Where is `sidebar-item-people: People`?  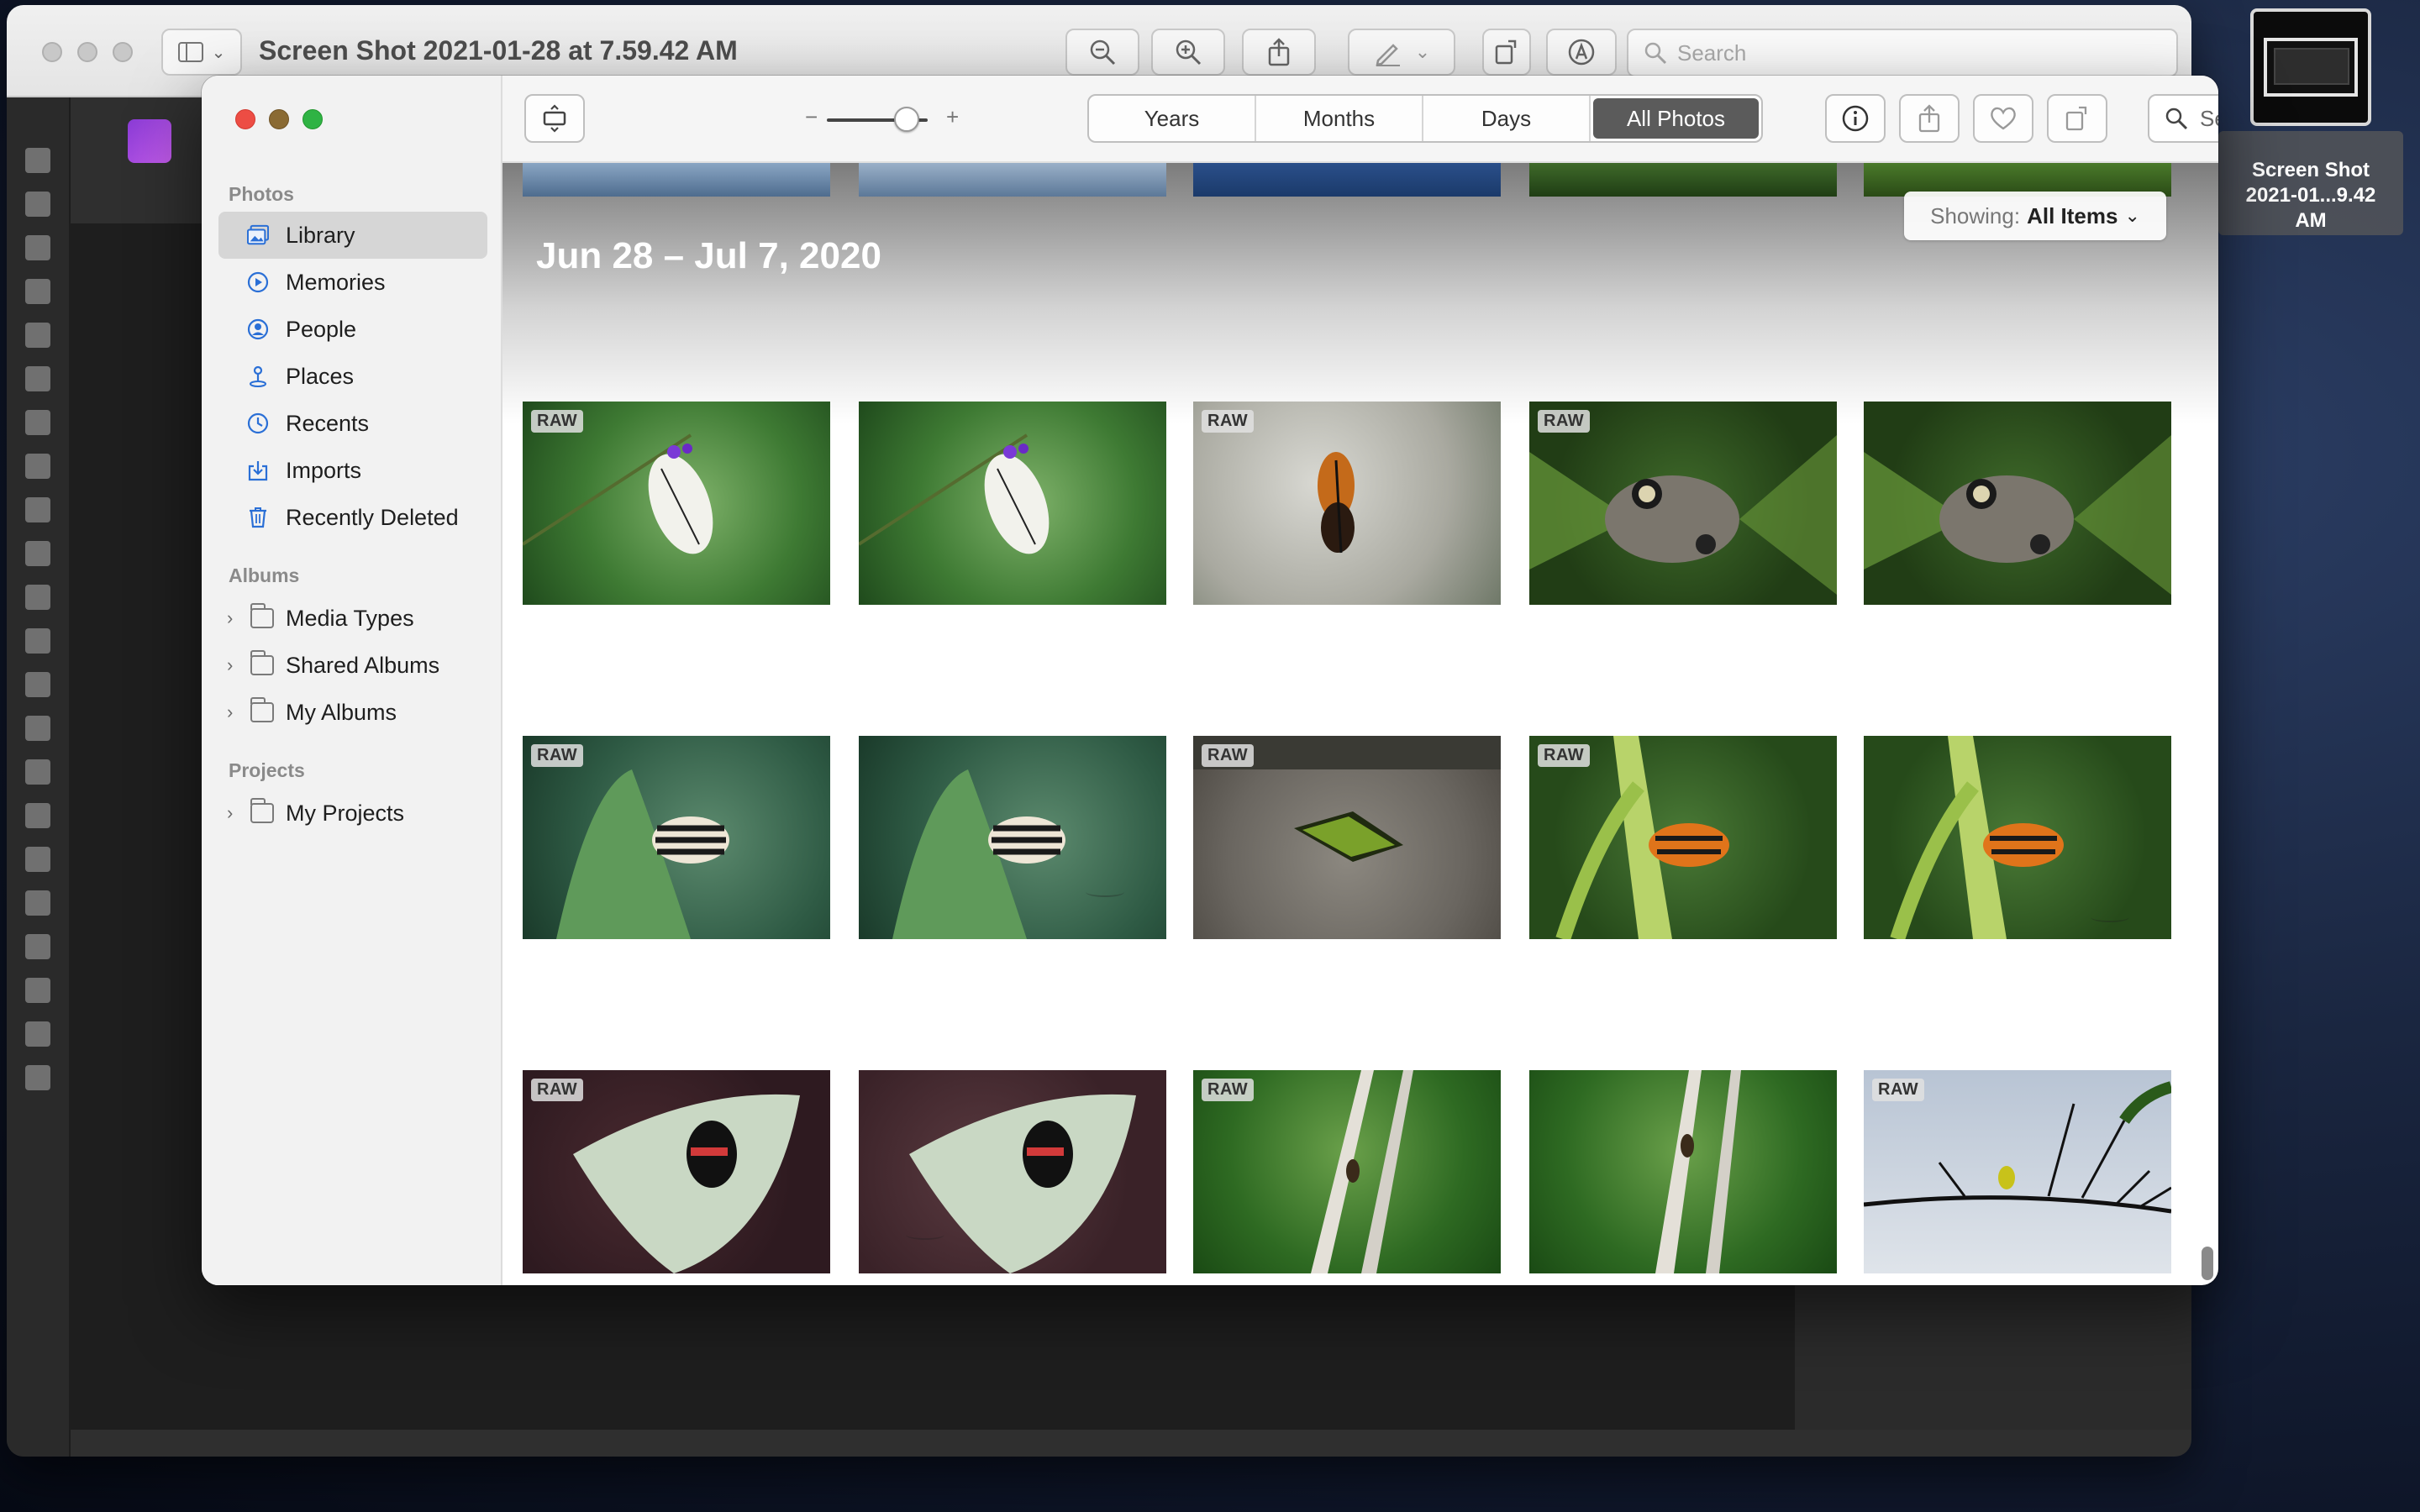 sidebar-item-people: People is located at coordinates (352, 329).